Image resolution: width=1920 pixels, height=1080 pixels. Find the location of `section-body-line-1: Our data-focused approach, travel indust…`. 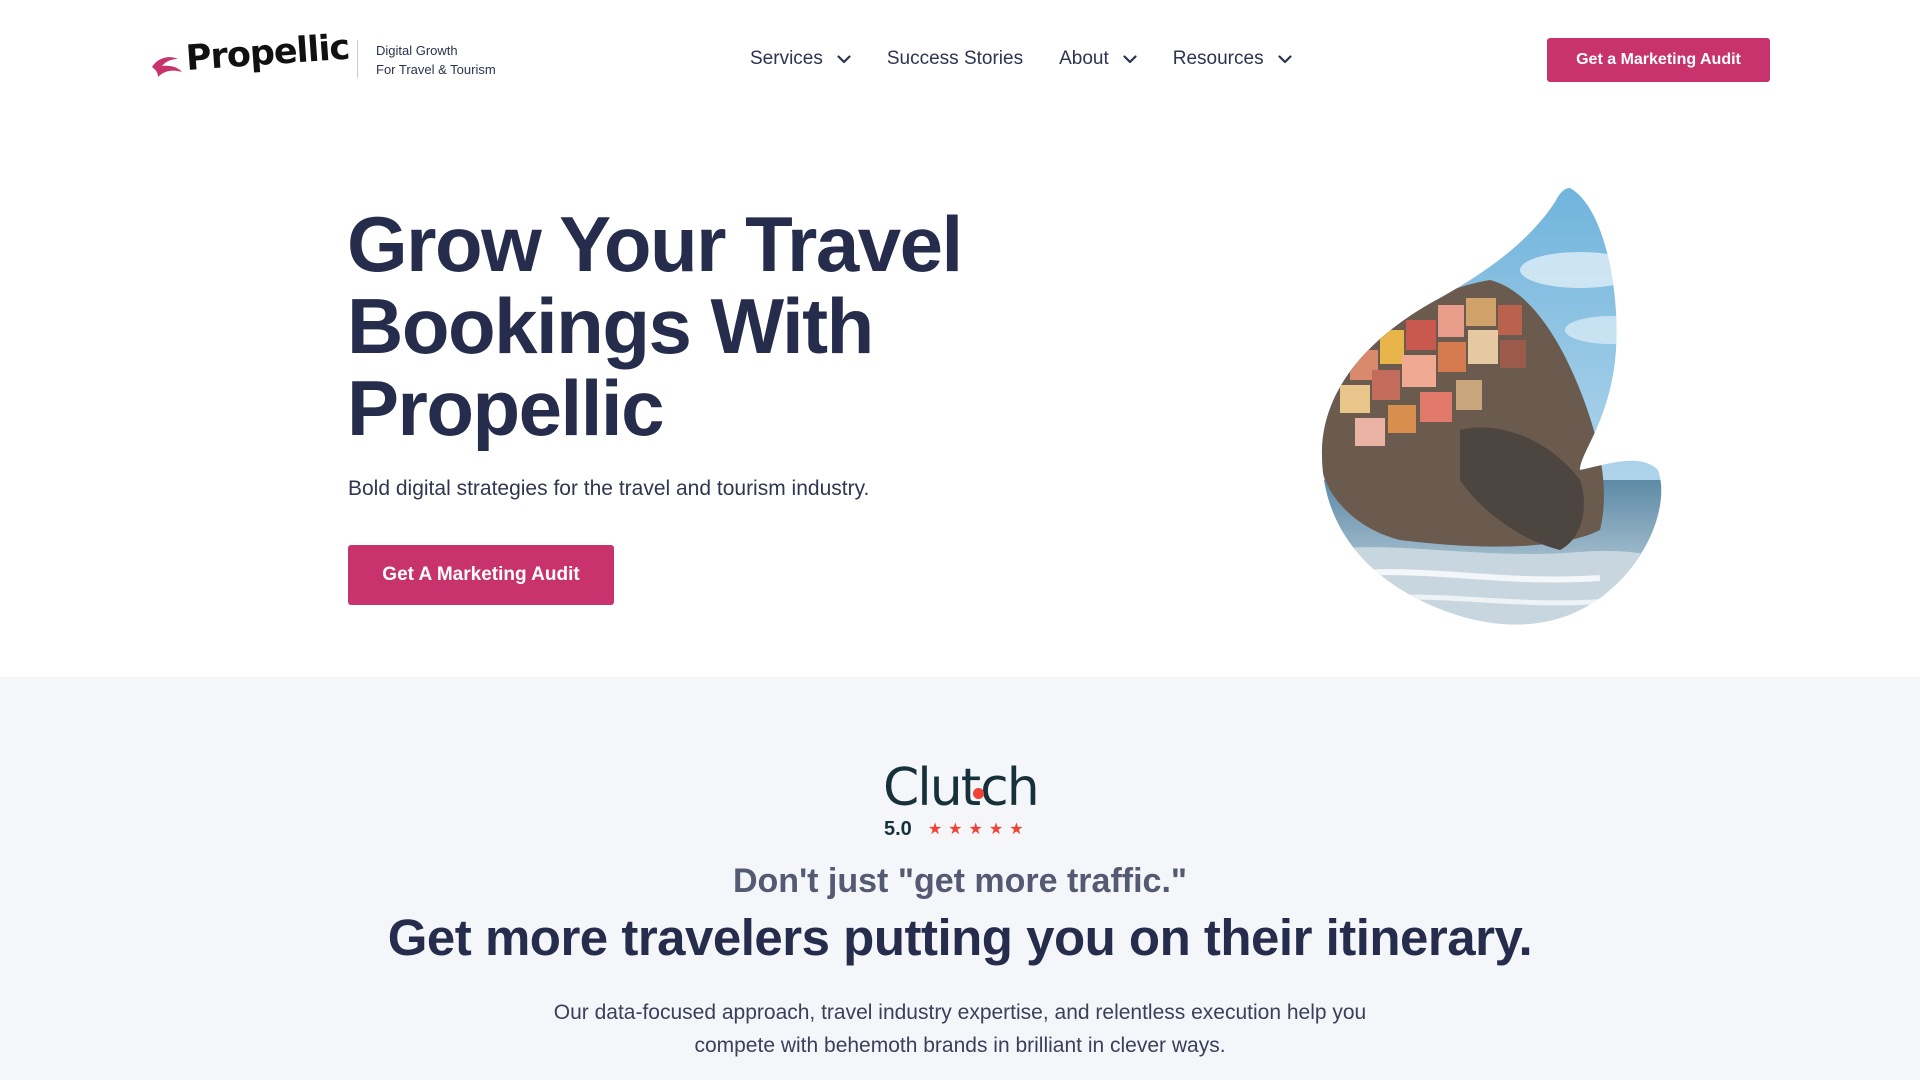

section-body-line-1: Our data-focused approach, travel indust… is located at coordinates (960, 1012).